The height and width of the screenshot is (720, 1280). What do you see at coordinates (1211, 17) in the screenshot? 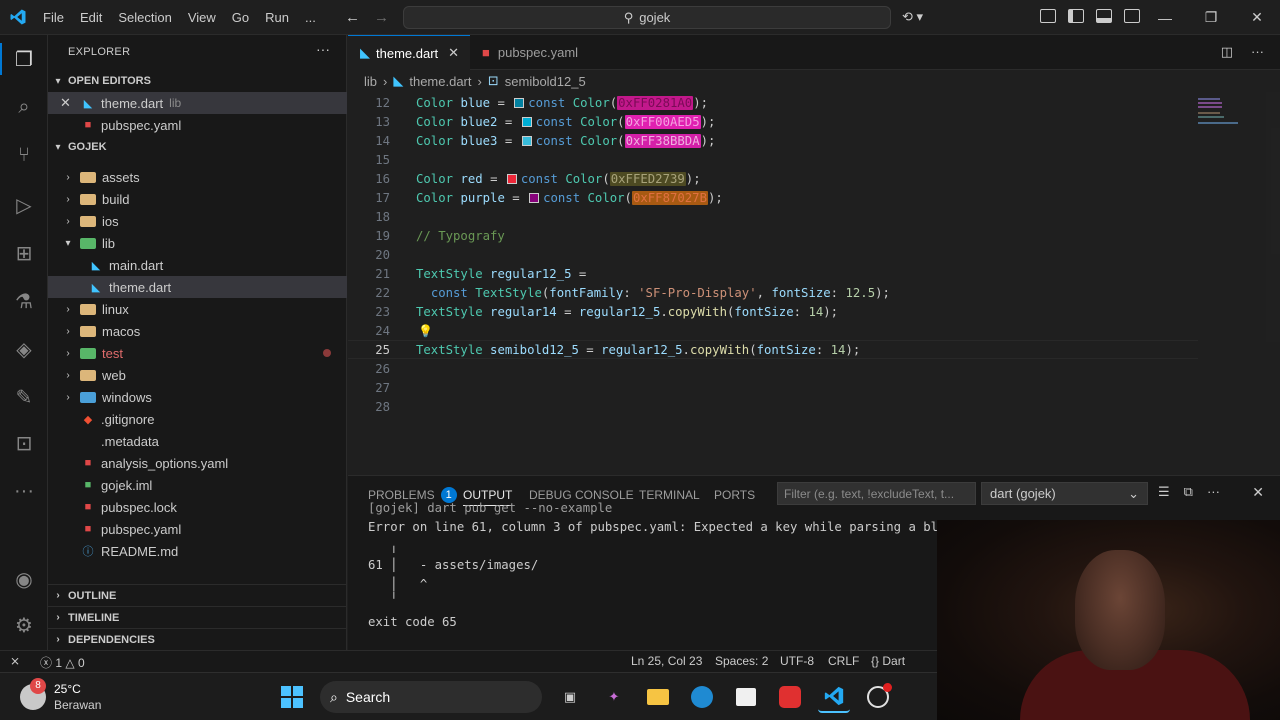
I see `restore-icon: ❐` at bounding box center [1211, 17].